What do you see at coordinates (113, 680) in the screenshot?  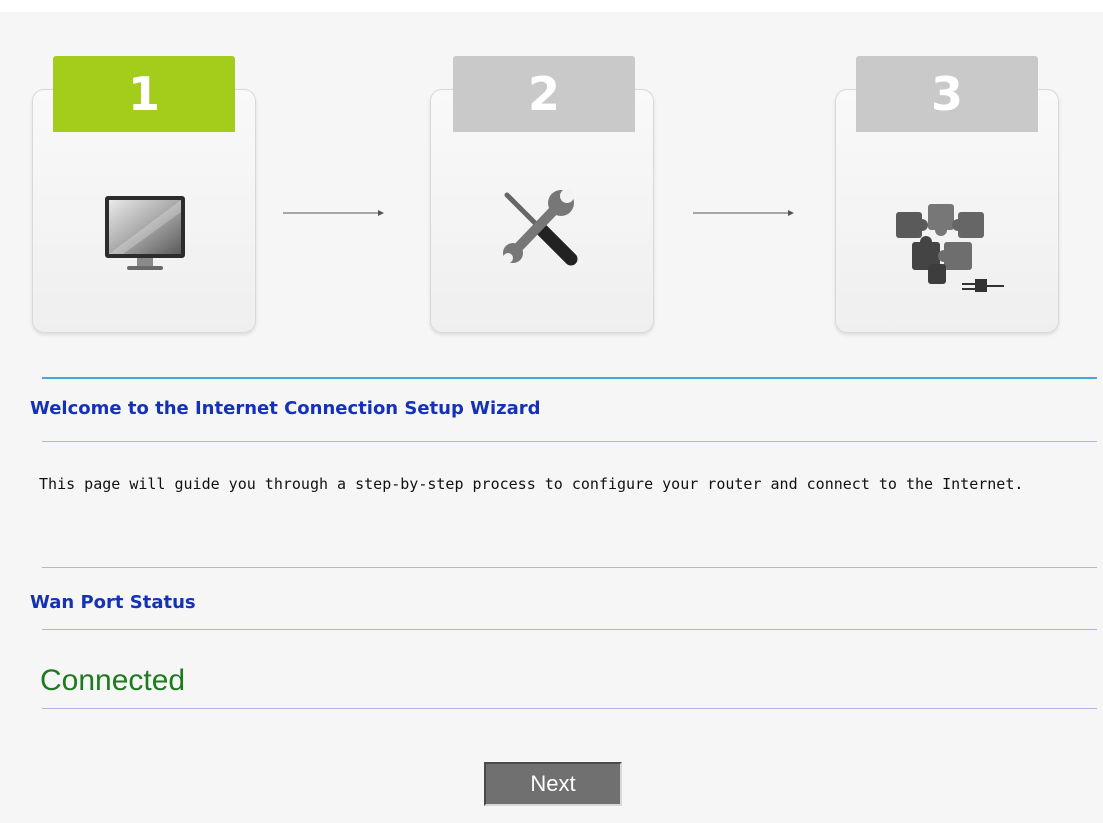 I see `wan-status-value: Connected` at bounding box center [113, 680].